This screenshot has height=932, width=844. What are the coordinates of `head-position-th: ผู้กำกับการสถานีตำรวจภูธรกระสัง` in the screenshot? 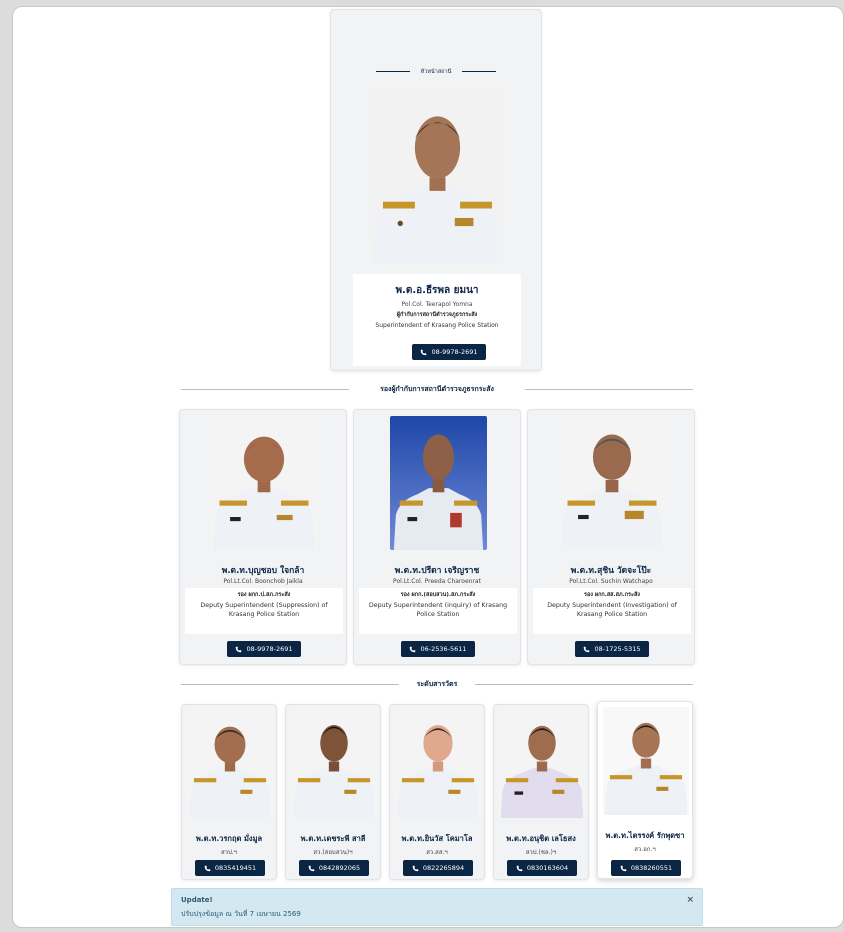 It's located at (437, 315).